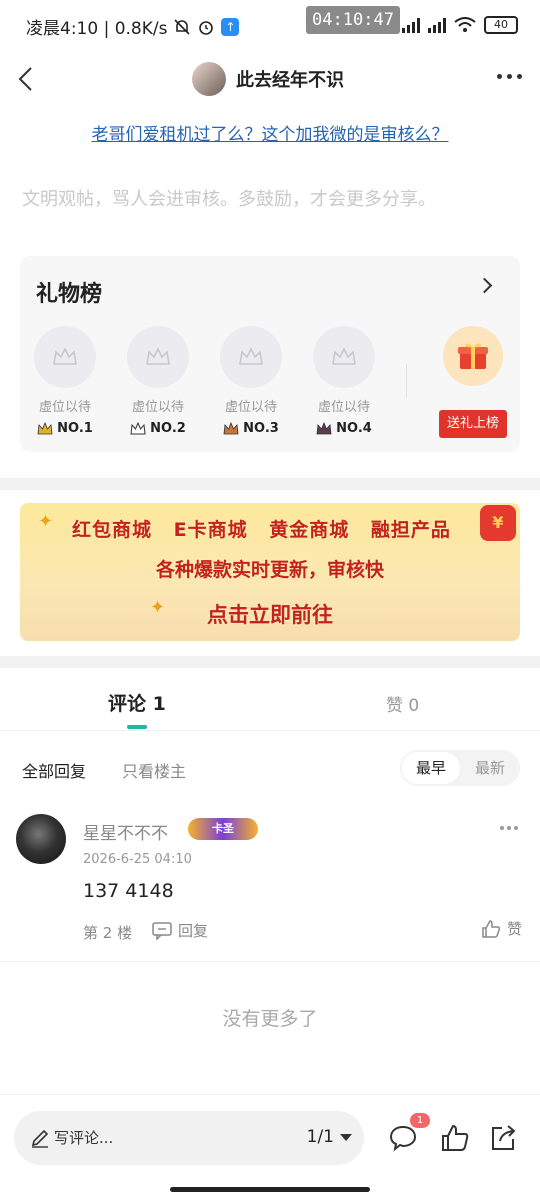 This screenshot has width=540, height=1200. I want to click on share-icon, so click(503, 1138).